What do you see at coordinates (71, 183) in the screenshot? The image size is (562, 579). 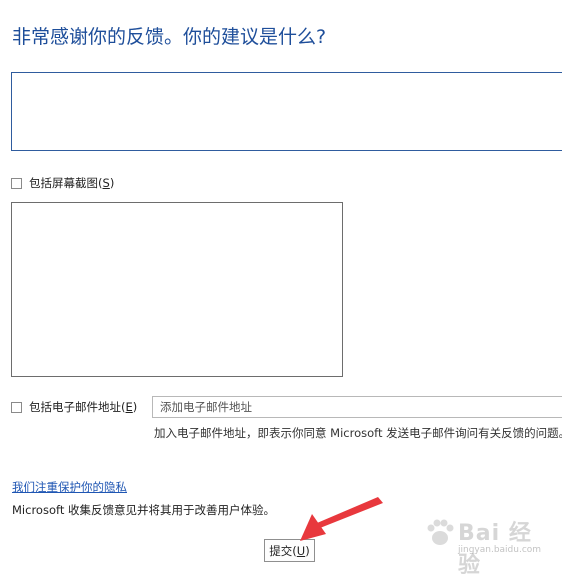 I see `include-screenshot-label: 包括屏幕截图(S)` at bounding box center [71, 183].